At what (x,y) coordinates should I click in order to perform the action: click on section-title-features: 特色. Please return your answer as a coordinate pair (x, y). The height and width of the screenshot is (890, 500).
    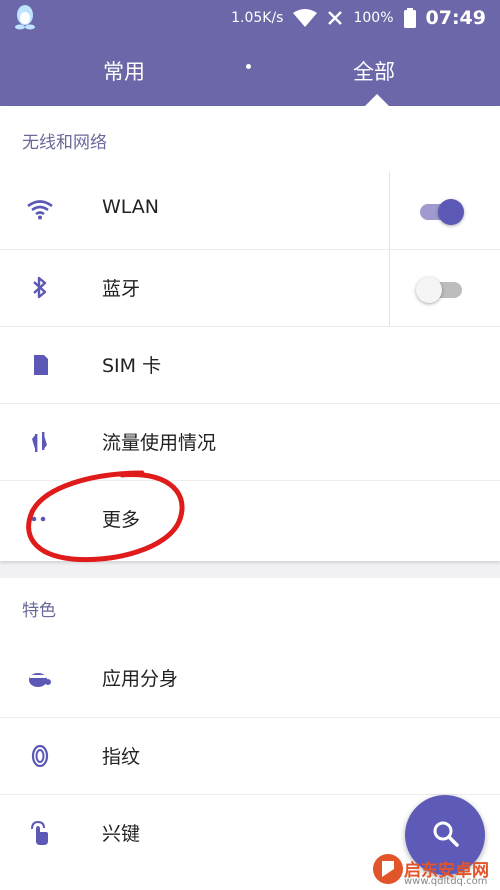
    Looking at the image, I should click on (39, 611).